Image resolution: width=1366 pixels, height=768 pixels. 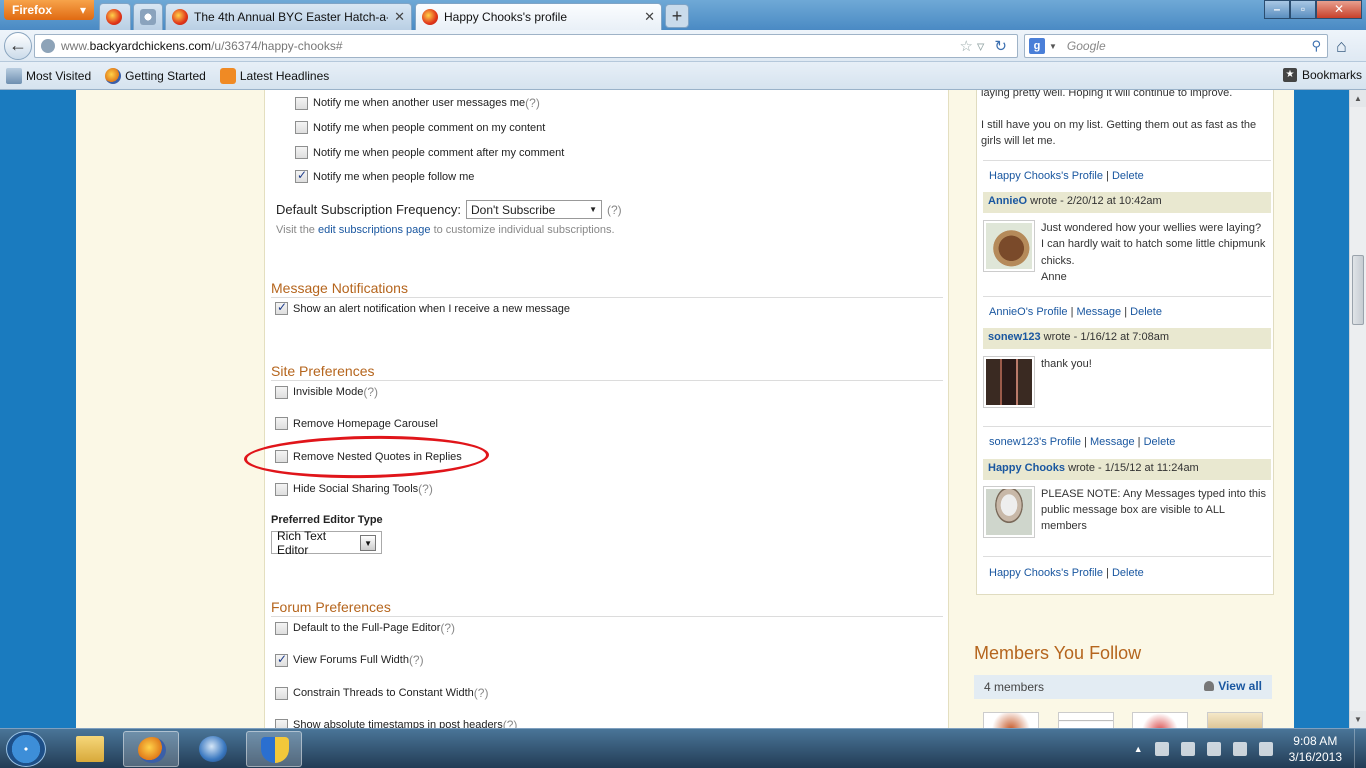 What do you see at coordinates (281, 628) in the screenshot?
I see `full-page-editor-checkbox` at bounding box center [281, 628].